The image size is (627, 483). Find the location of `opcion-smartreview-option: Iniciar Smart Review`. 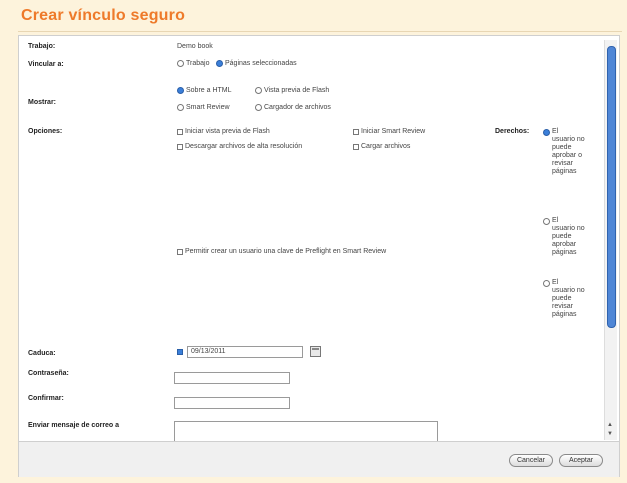

opcion-smartreview-option: Iniciar Smart Review is located at coordinates (389, 131).